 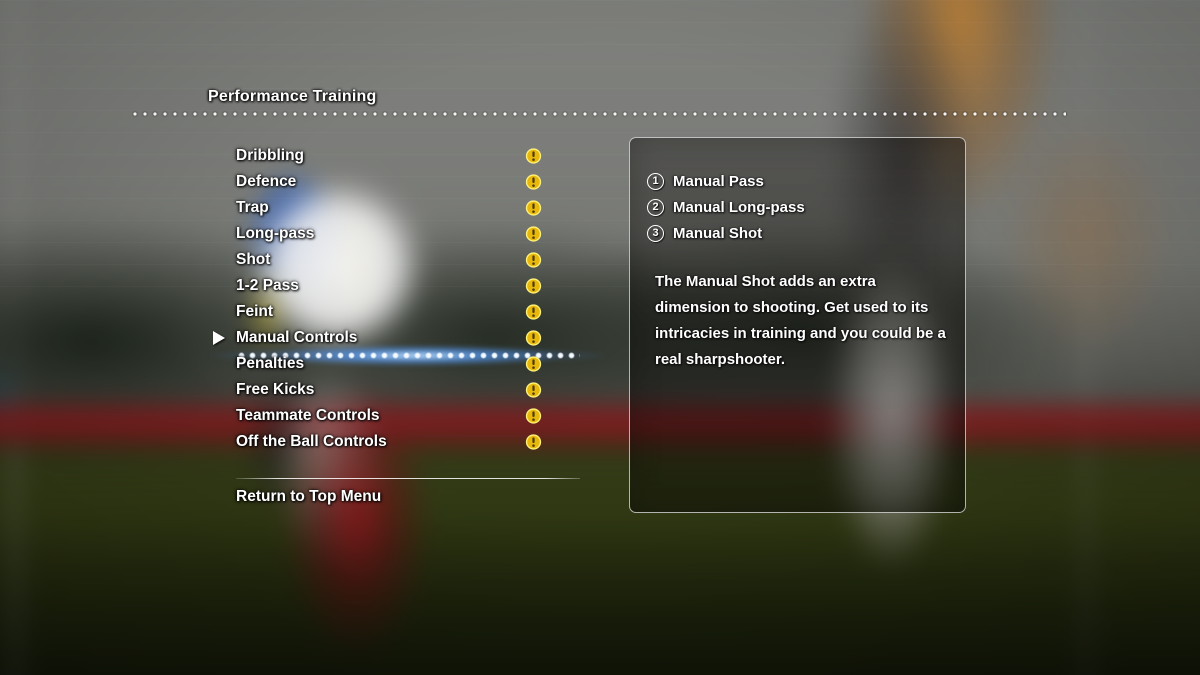 I want to click on menu-item-label: Penalties, so click(x=270, y=363).